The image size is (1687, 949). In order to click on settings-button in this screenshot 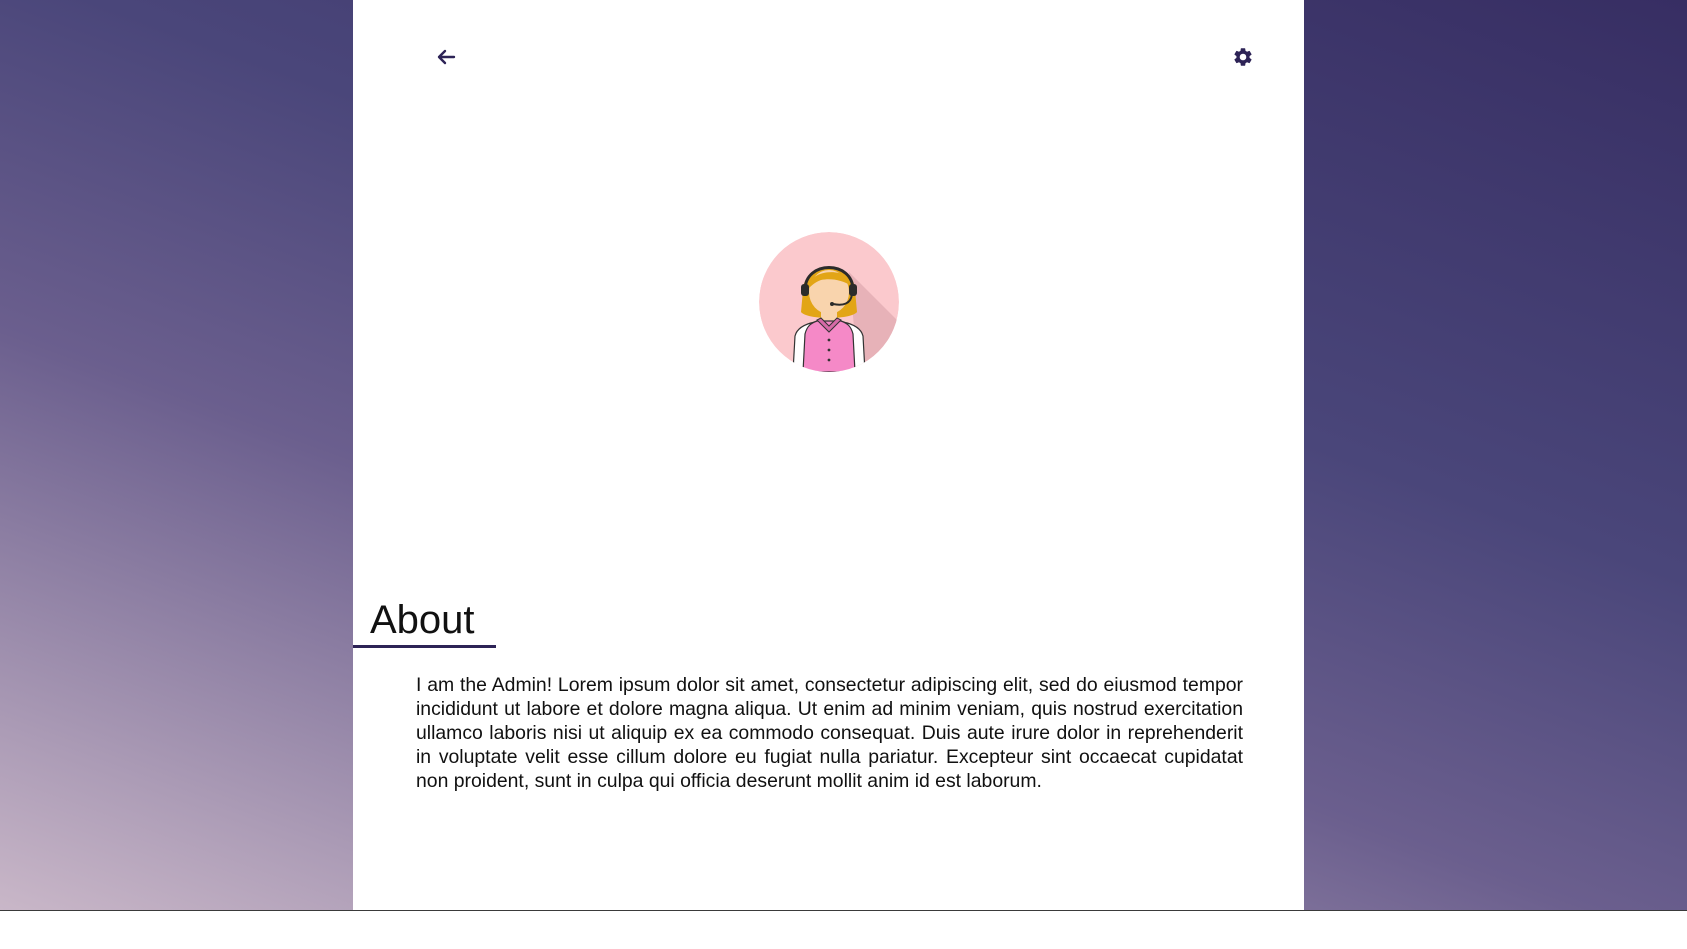, I will do `click(1243, 57)`.